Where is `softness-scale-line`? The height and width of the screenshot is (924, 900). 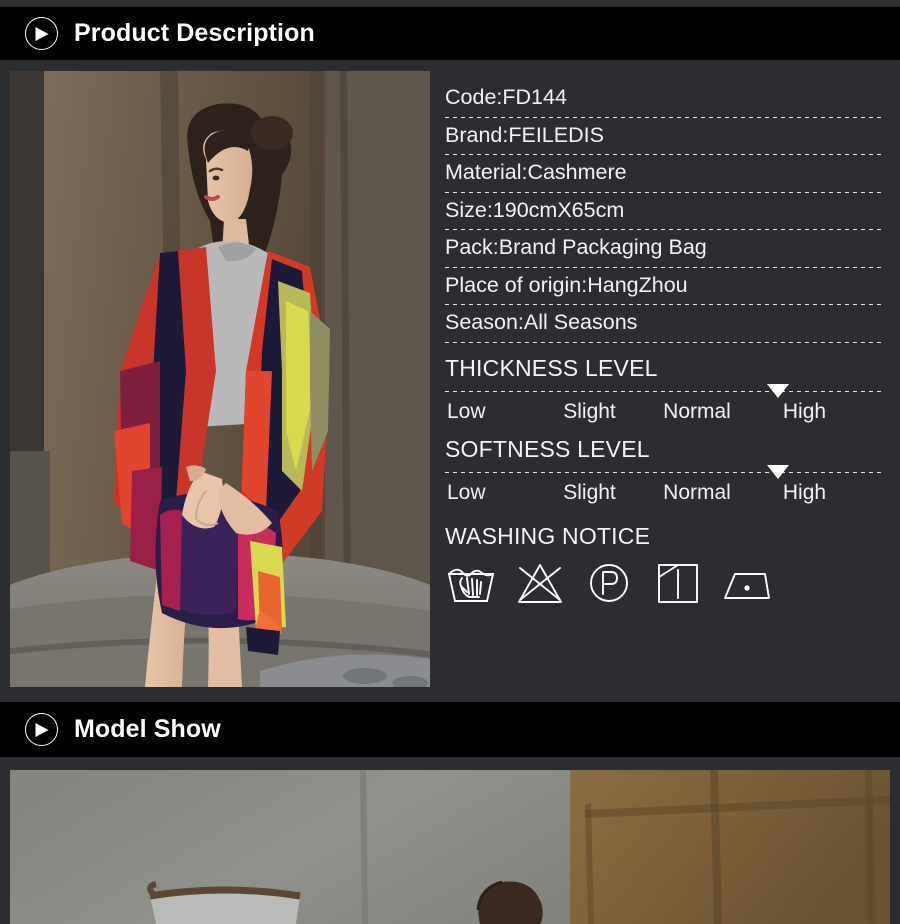
softness-scale-line is located at coordinates (663, 472).